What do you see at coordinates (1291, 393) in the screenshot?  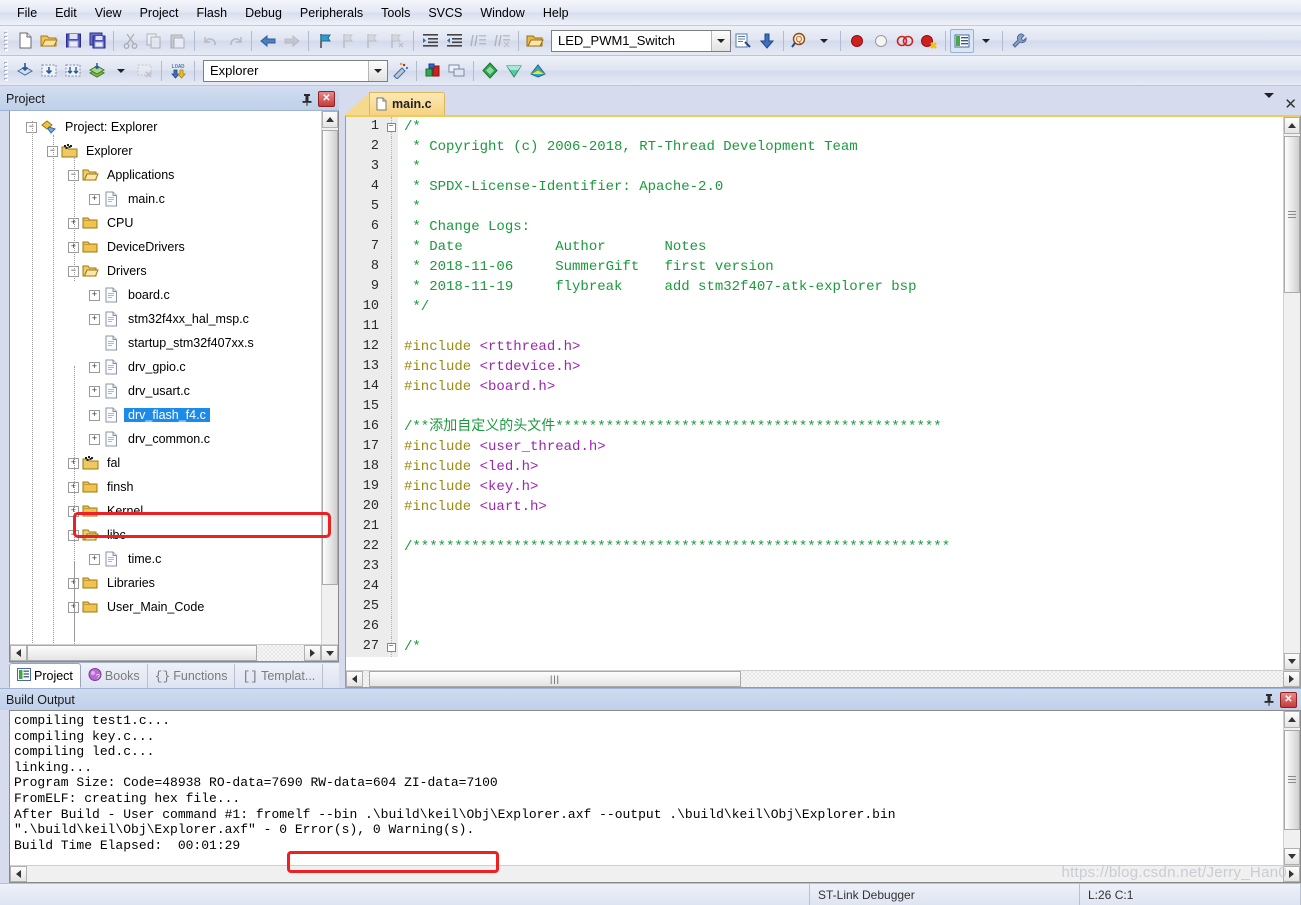 I see `editor-vertical-scrollbar` at bounding box center [1291, 393].